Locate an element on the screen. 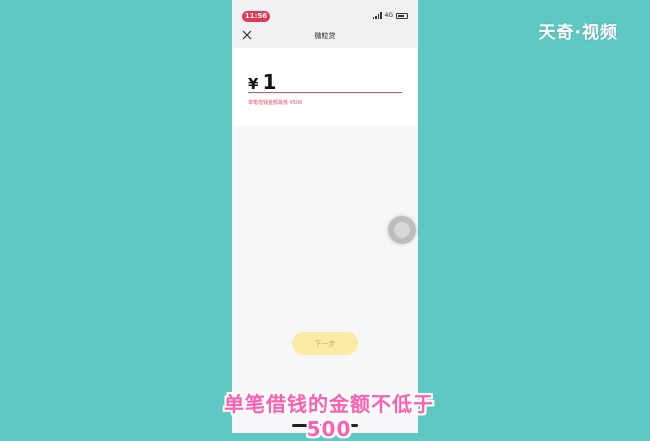 The width and height of the screenshot is (650, 441). status-time: 11:56 is located at coordinates (256, 16).